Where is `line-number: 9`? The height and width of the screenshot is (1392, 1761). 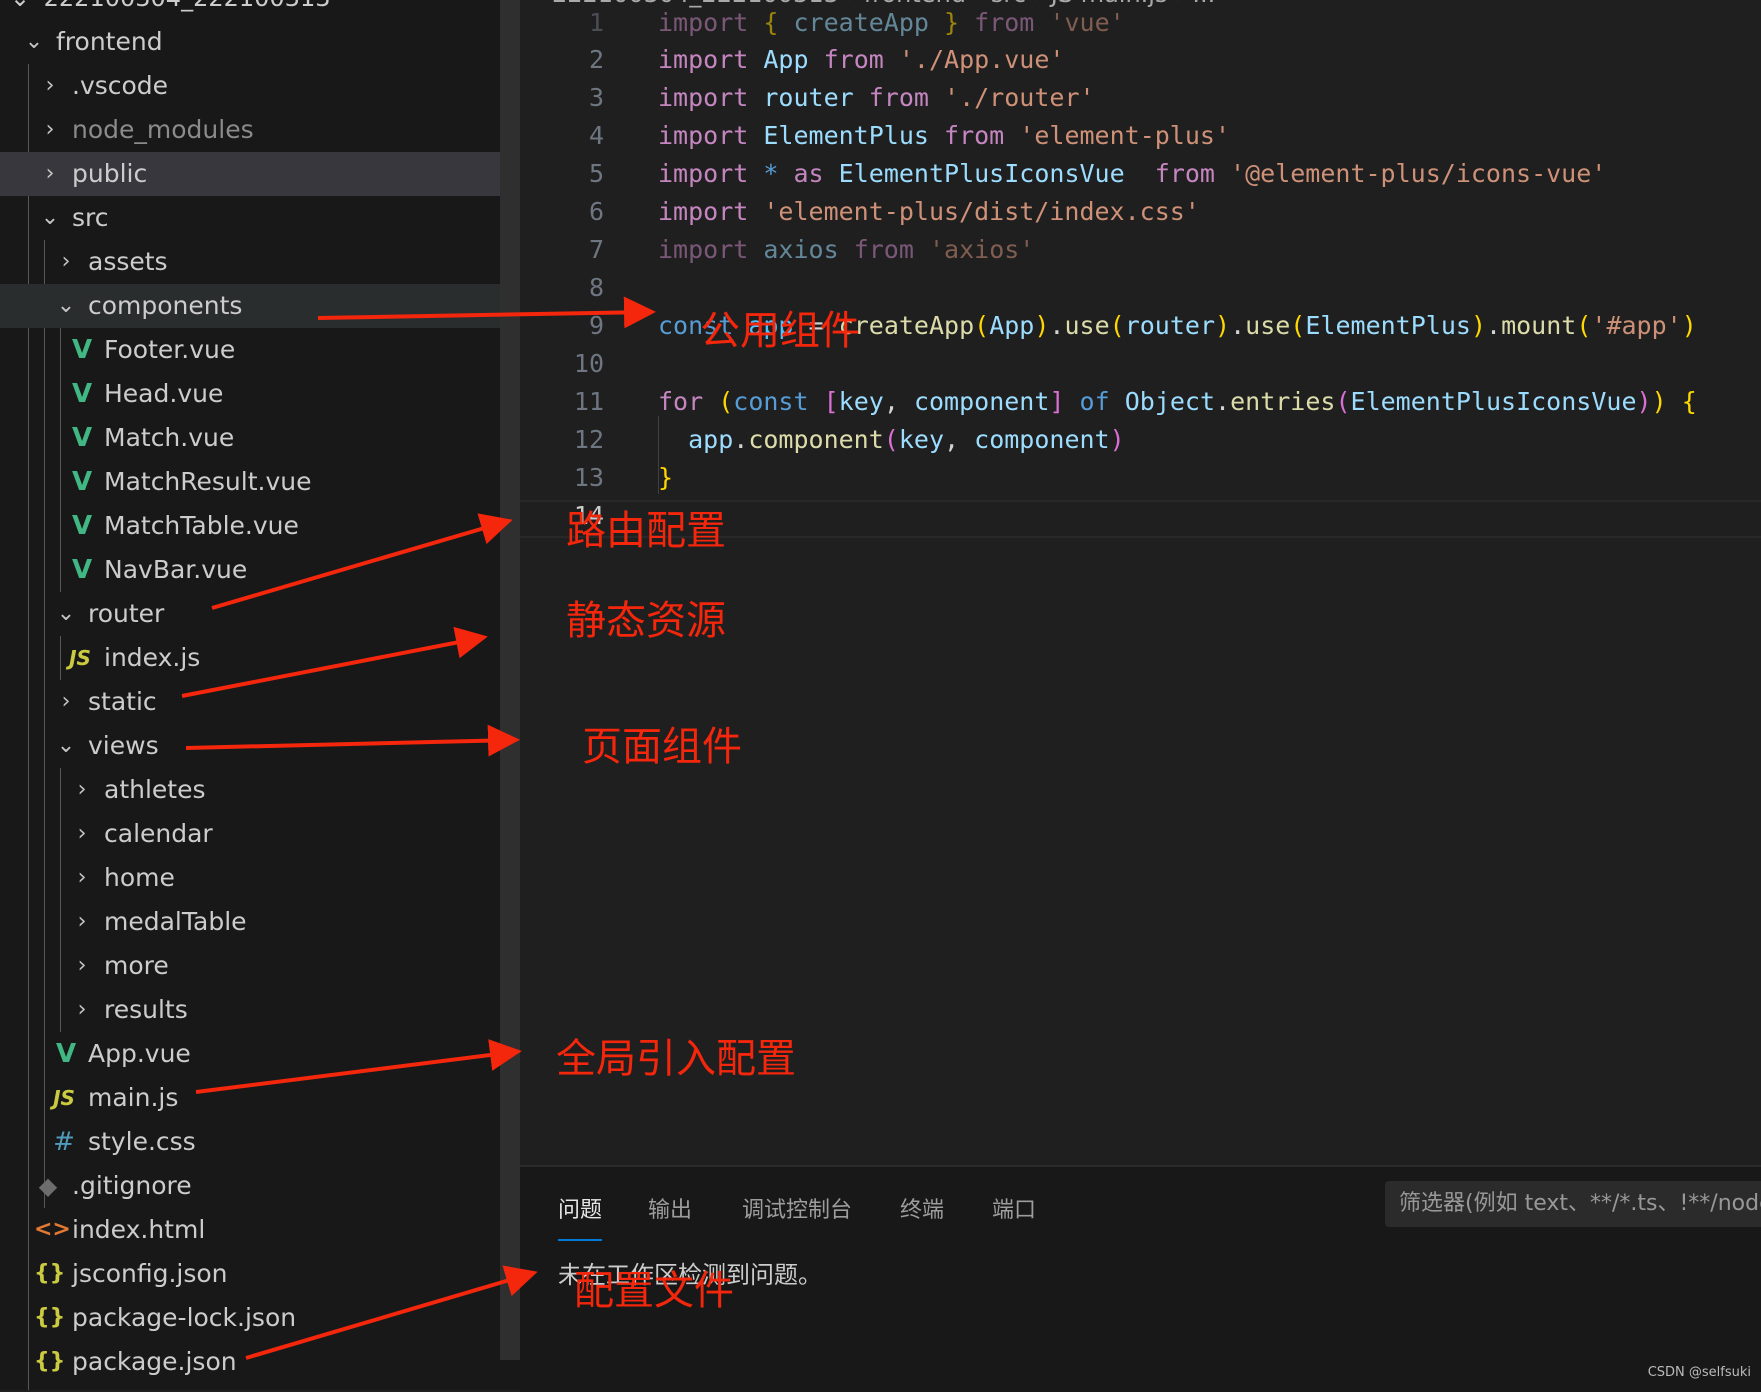 line-number: 9 is located at coordinates (596, 325).